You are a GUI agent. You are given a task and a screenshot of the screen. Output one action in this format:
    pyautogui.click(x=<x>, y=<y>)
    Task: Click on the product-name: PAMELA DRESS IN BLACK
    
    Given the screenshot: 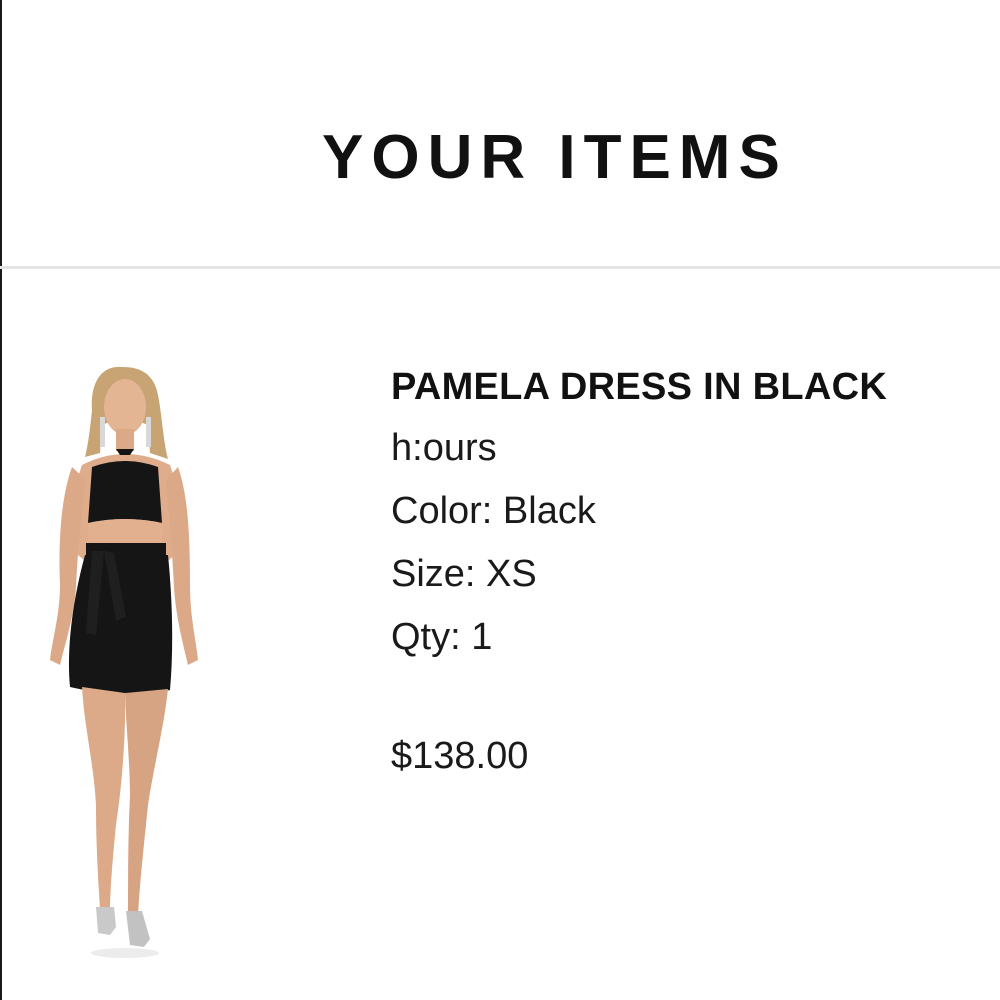 What is the action you would take?
    pyautogui.click(x=639, y=387)
    